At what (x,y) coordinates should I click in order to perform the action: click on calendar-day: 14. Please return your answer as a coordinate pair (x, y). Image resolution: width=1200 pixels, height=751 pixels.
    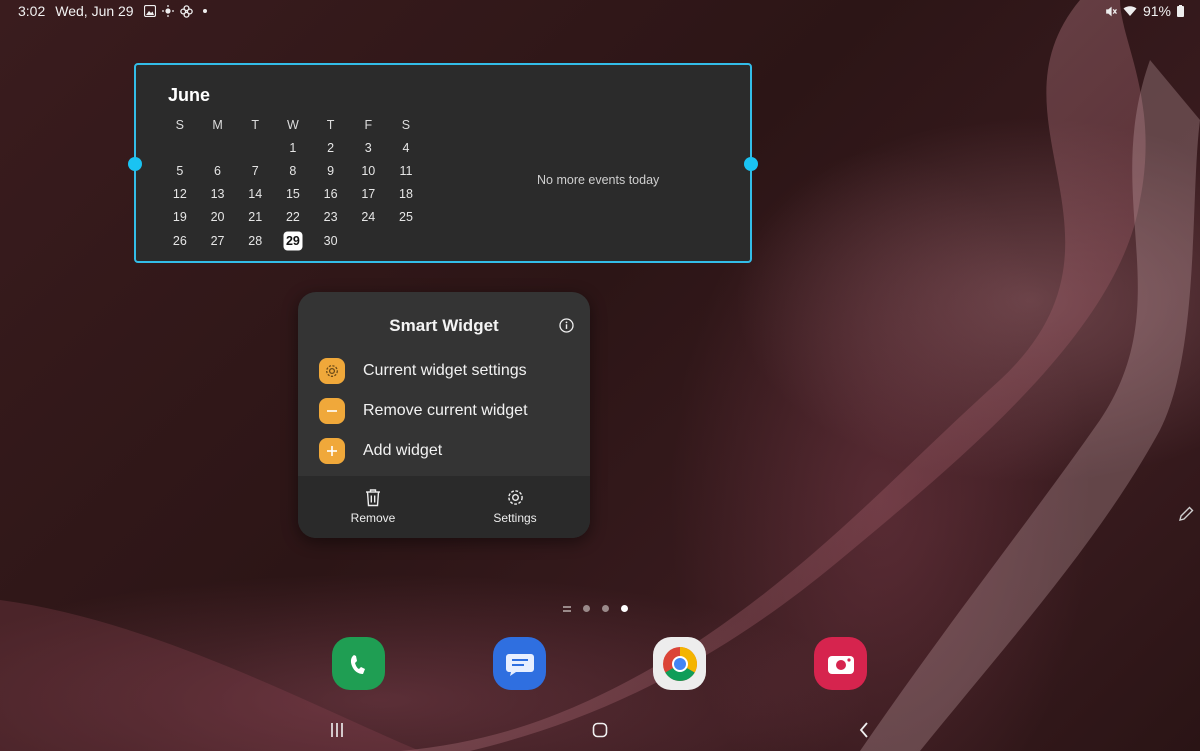
    Looking at the image, I should click on (255, 194).